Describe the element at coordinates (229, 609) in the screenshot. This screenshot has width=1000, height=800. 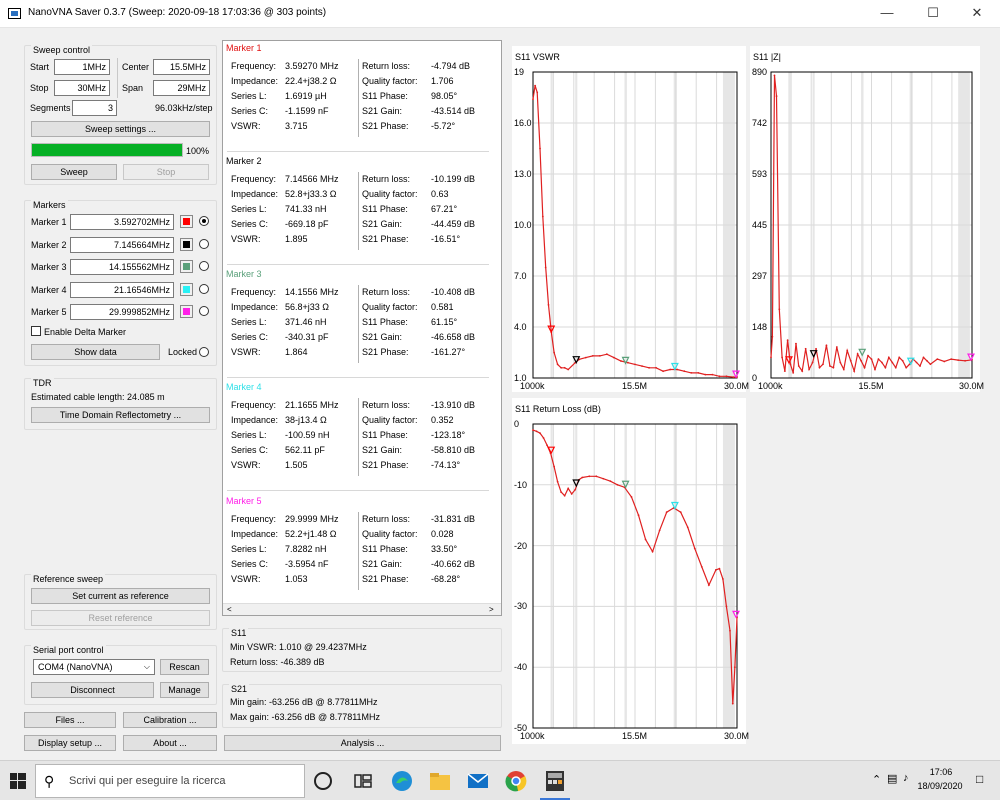
I see `scroll-left-icon: <` at that location.